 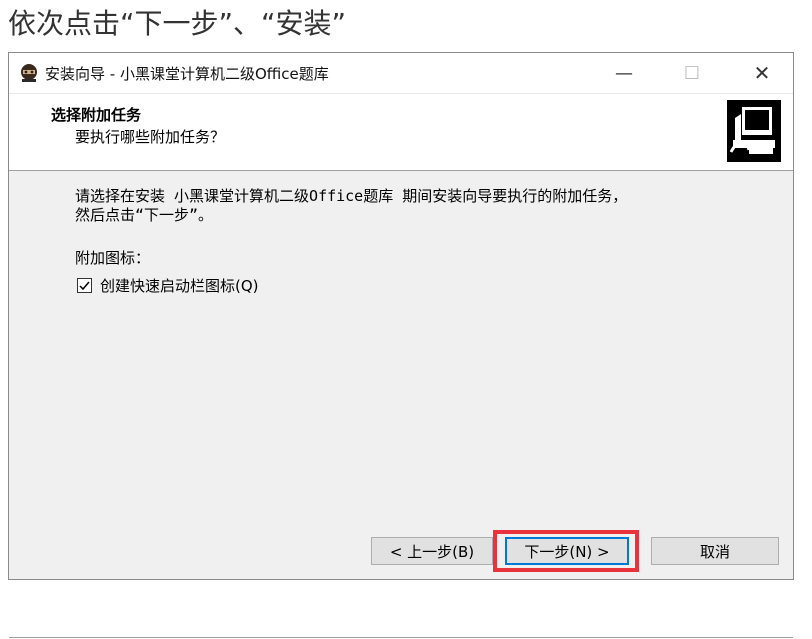 I want to click on cancel-button: 取消, so click(x=715, y=551).